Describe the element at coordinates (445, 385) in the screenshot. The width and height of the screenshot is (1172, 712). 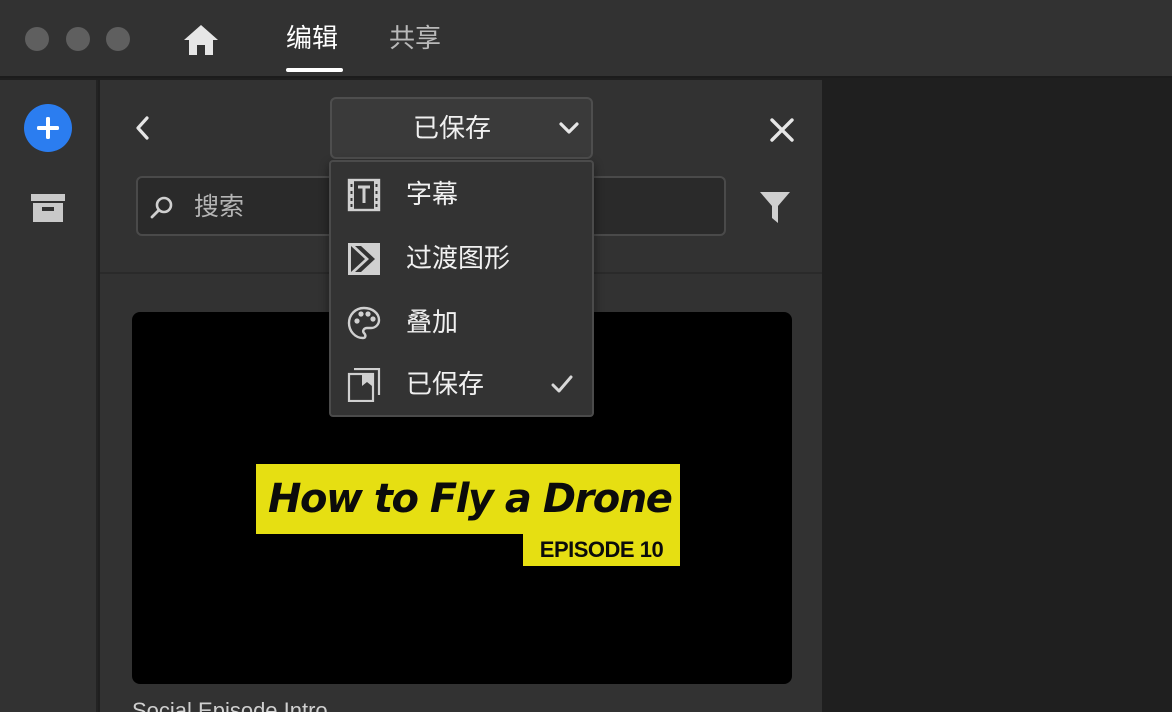
I see `menu-item-label: 已保存` at that location.